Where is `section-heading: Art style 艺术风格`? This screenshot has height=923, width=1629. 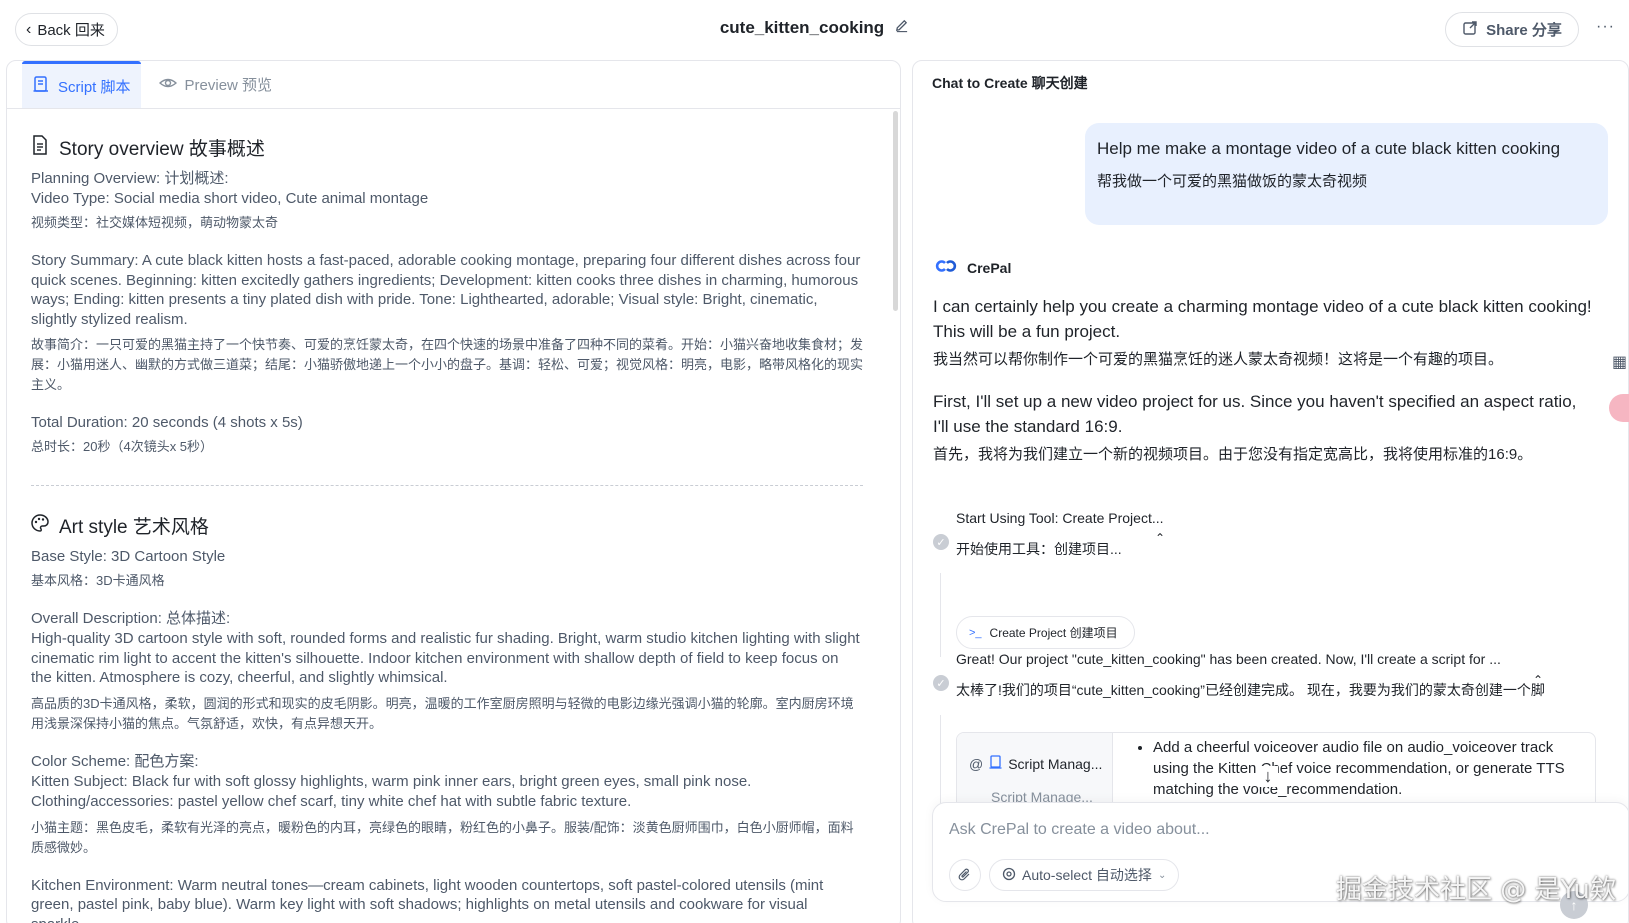
section-heading: Art style 艺术风格 is located at coordinates (134, 527).